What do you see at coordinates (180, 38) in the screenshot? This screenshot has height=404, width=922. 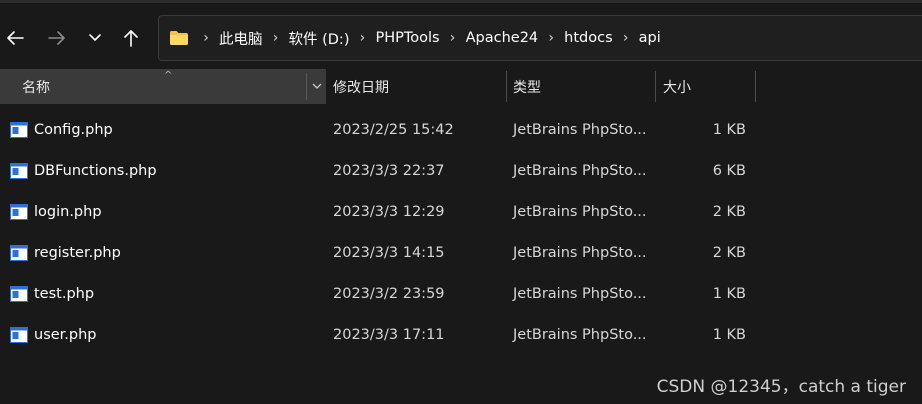 I see `folder-icon` at bounding box center [180, 38].